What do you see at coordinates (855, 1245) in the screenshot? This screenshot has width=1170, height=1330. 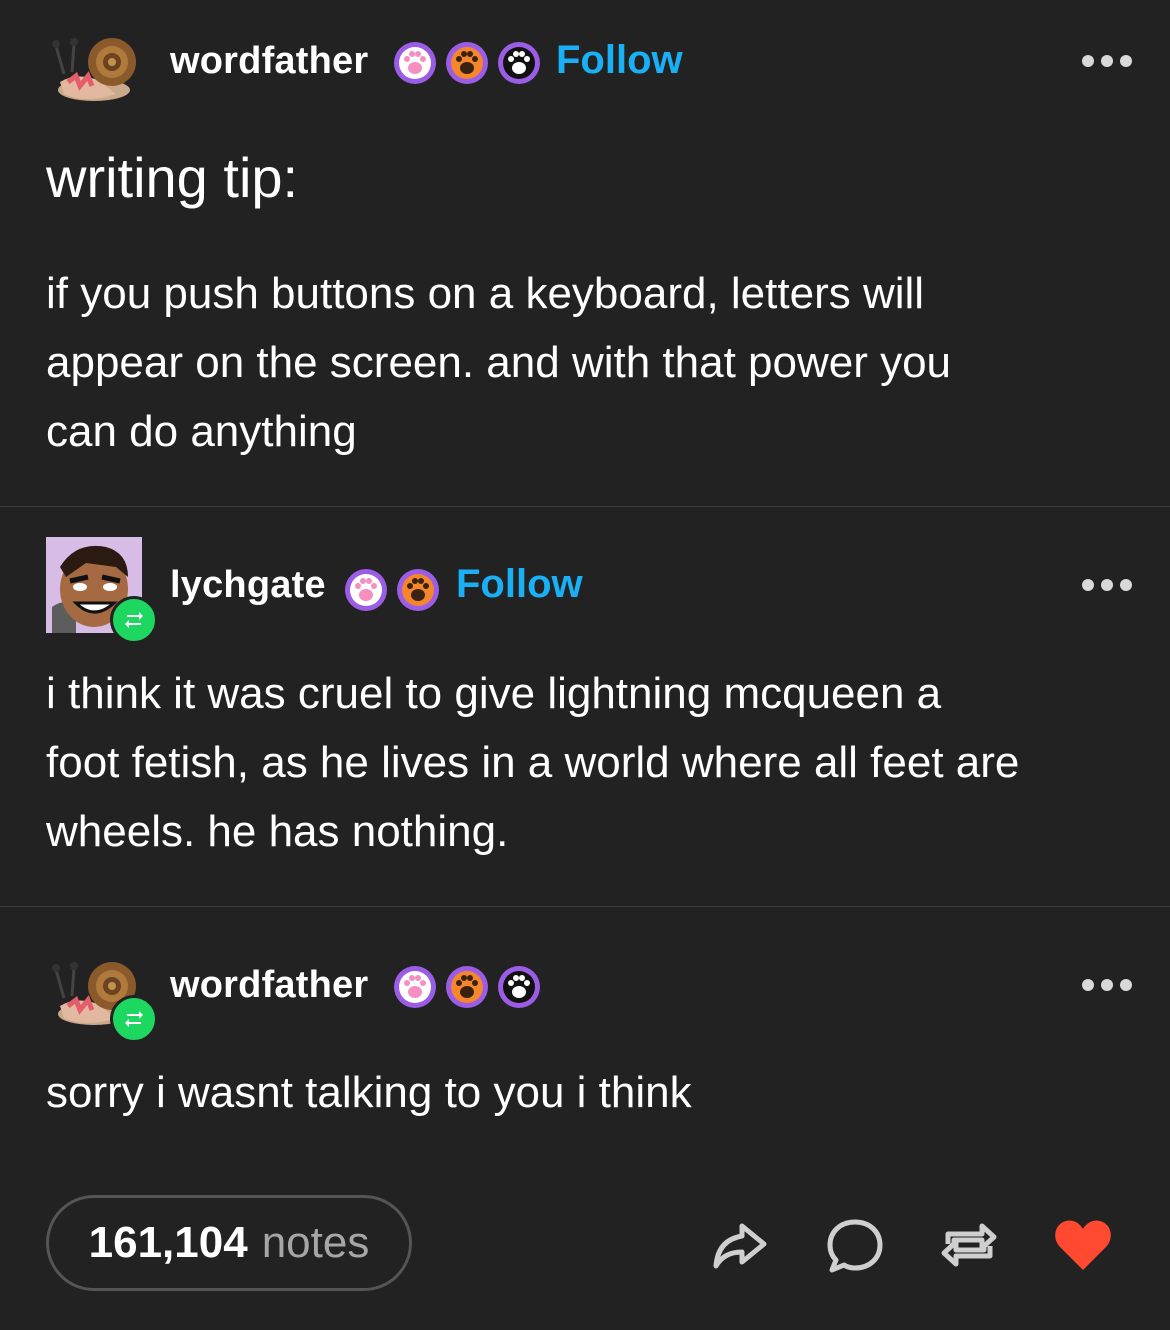 I see `reply-icon` at bounding box center [855, 1245].